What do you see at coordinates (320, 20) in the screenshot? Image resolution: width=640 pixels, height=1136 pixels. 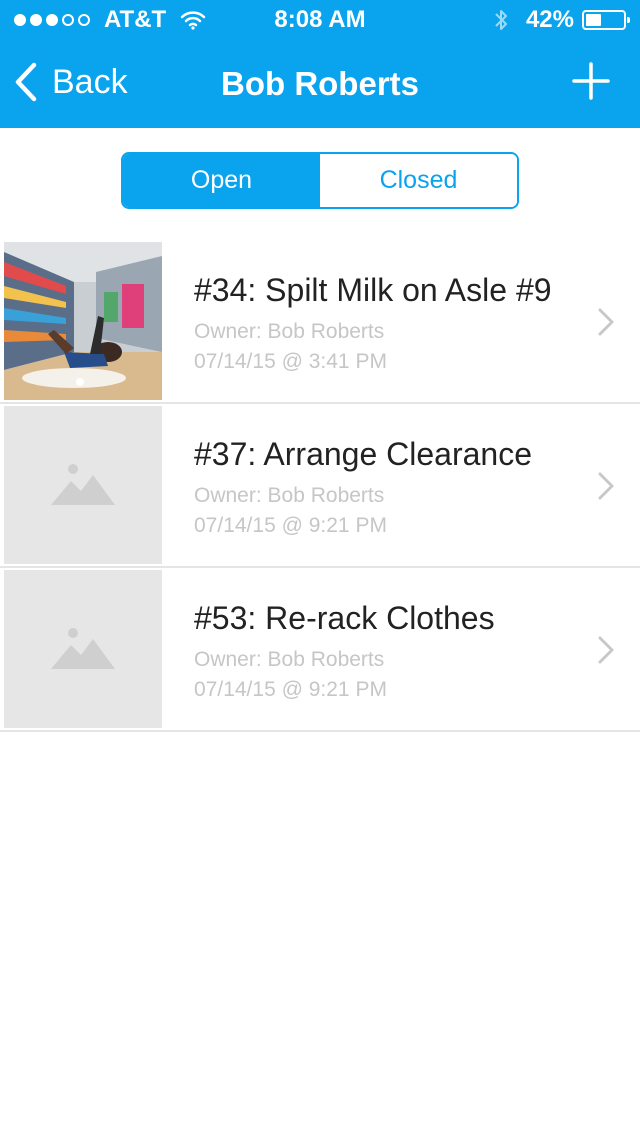 I see `status-bar: AT&T 8:08 AM 42%` at bounding box center [320, 20].